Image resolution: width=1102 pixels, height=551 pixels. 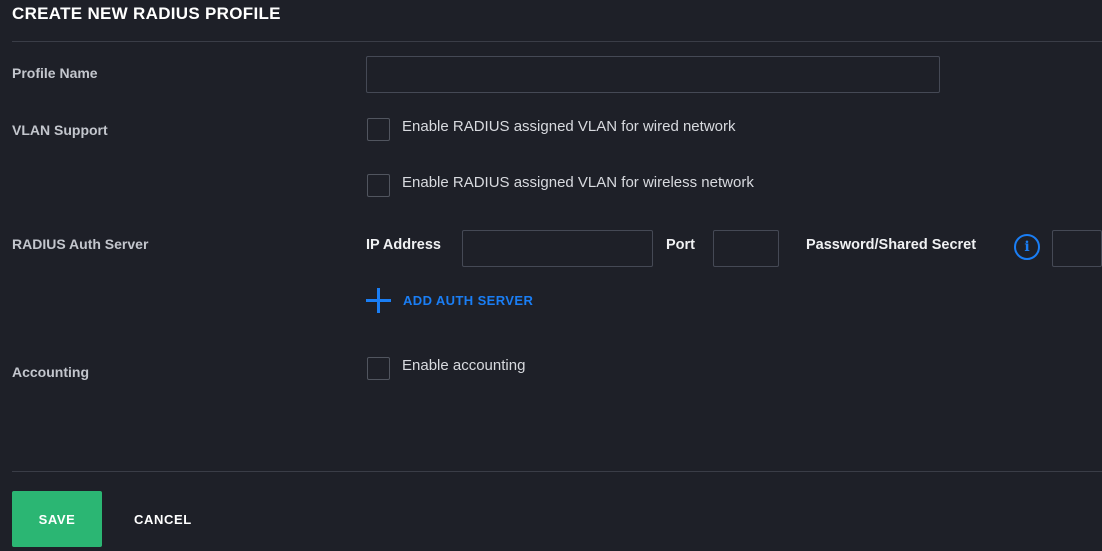 What do you see at coordinates (378, 129) in the screenshot?
I see `wired-vlan-checkbox` at bounding box center [378, 129].